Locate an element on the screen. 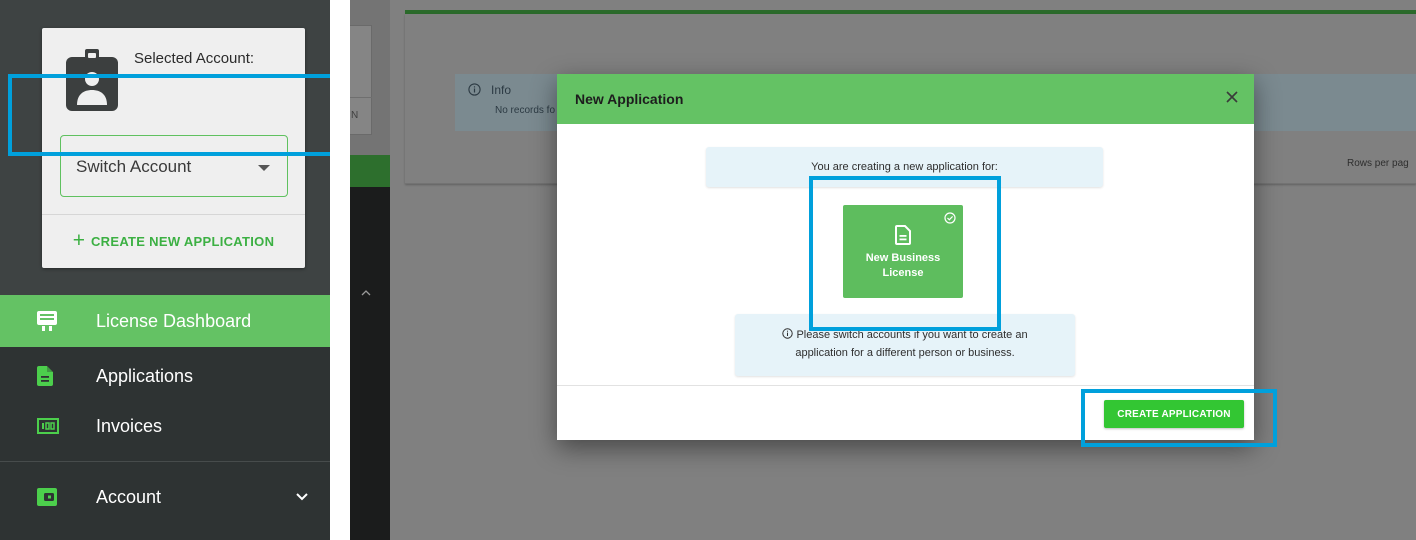 The image size is (1416, 540). sidebar-item-label: Account is located at coordinates (129, 496).